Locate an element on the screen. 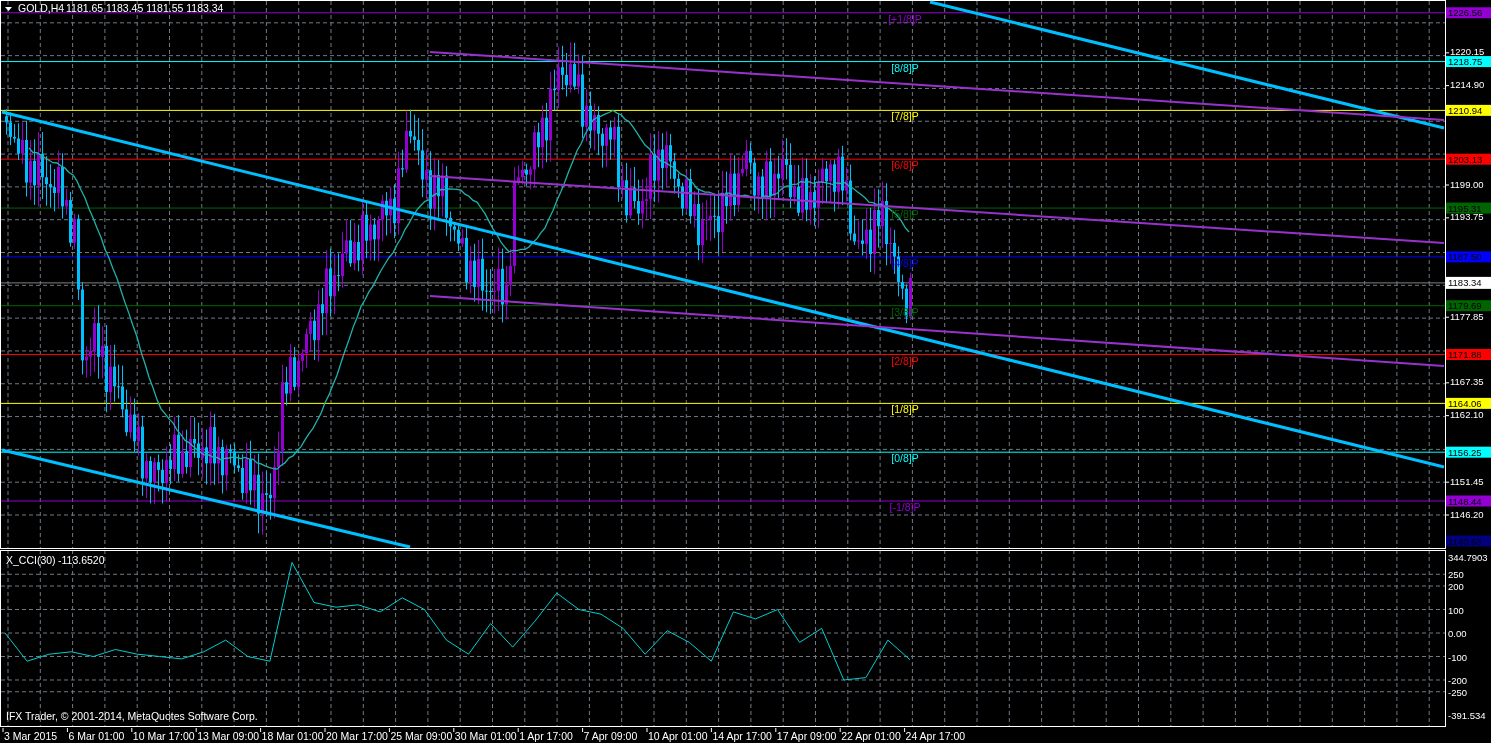 Image resolution: width=1491 pixels, height=743 pixels. price-tag-label: 1171.88 is located at coordinates (1465, 354).